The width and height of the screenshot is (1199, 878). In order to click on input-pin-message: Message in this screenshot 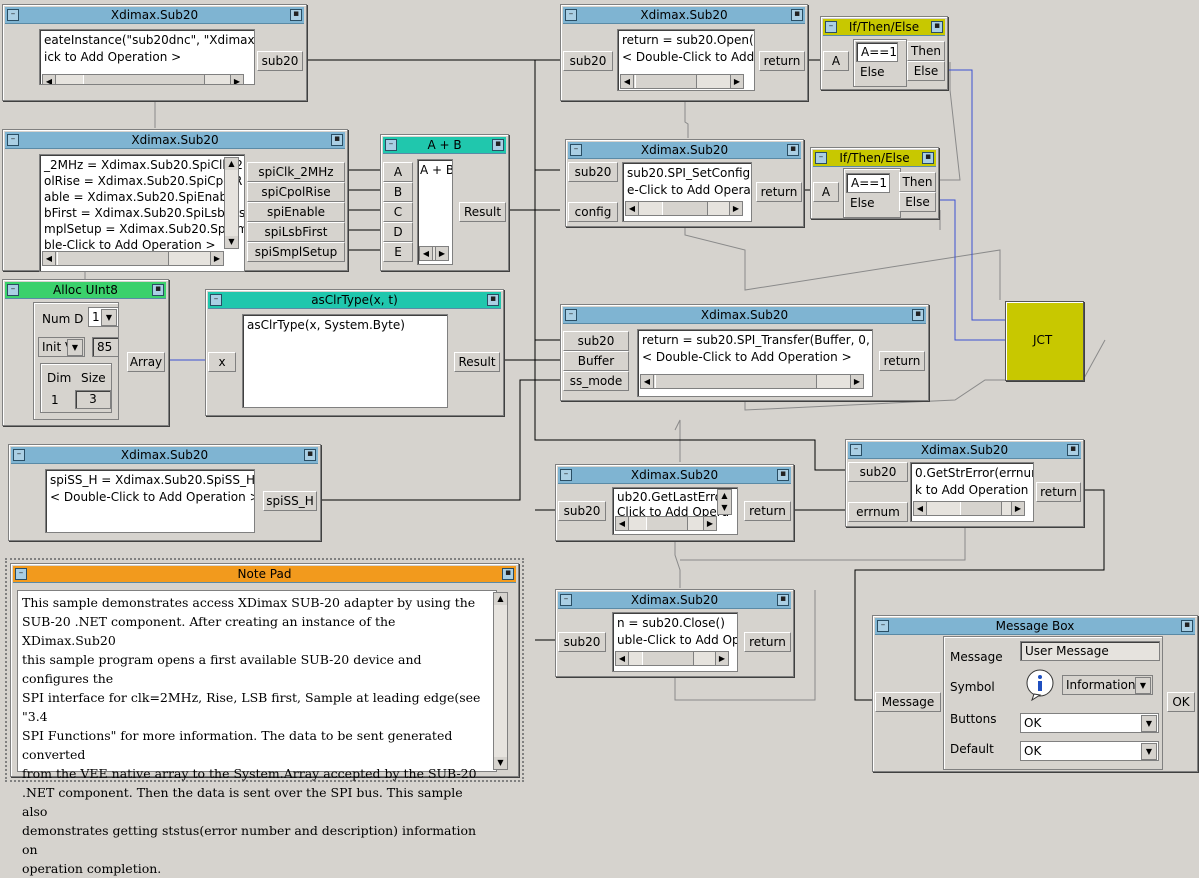, I will do `click(908, 702)`.